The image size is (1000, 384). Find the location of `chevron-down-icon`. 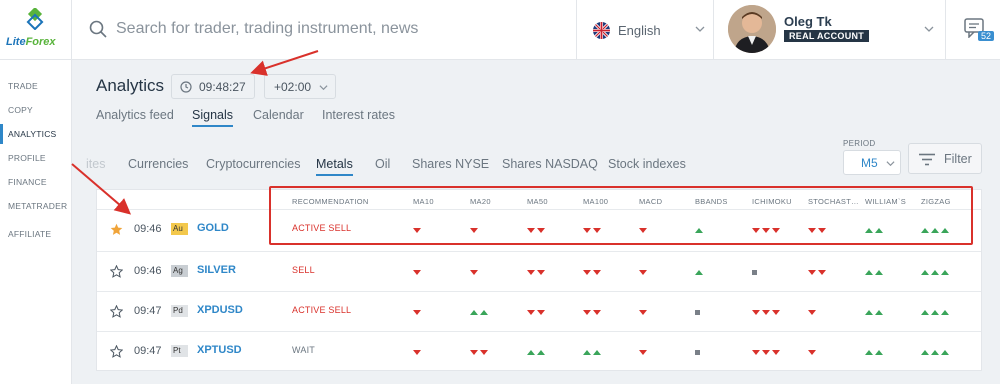

chevron-down-icon is located at coordinates (700, 29).